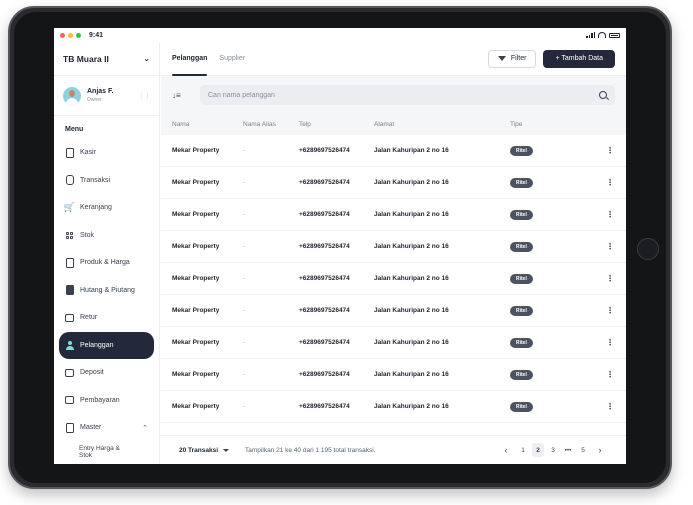 This screenshot has height=505, width=693. Describe the element at coordinates (199, 450) in the screenshot. I see `per-page-value: 20 Transaksi` at that location.